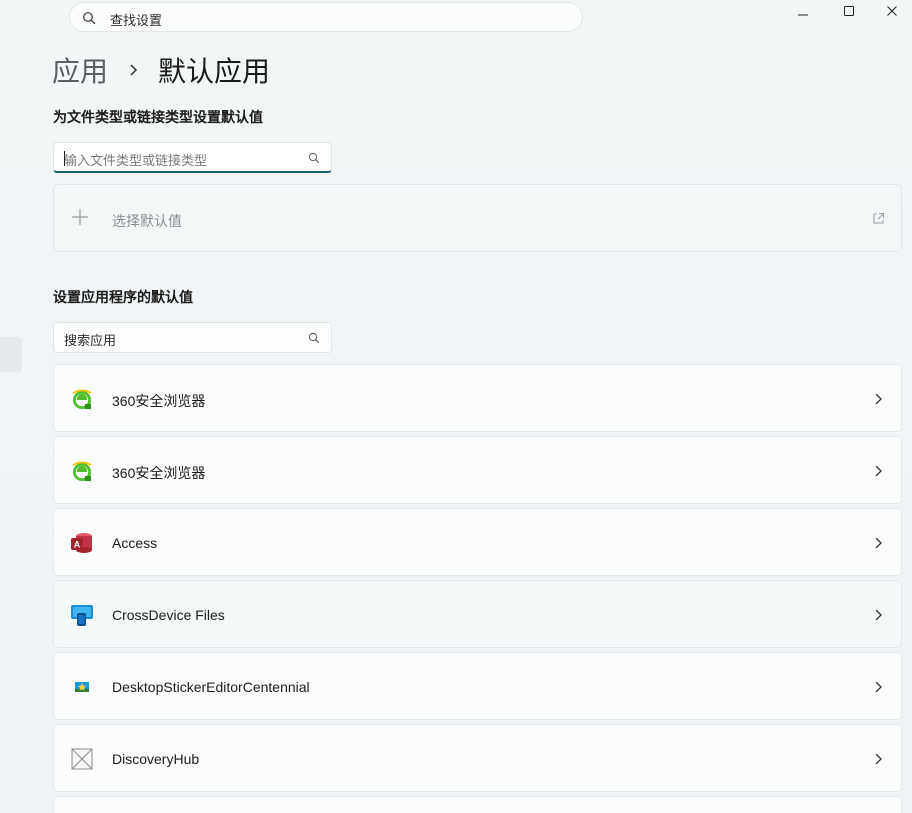 The width and height of the screenshot is (912, 813). I want to click on file-type-section-title: 为文件类型或链接类型设置默认值, so click(158, 117).